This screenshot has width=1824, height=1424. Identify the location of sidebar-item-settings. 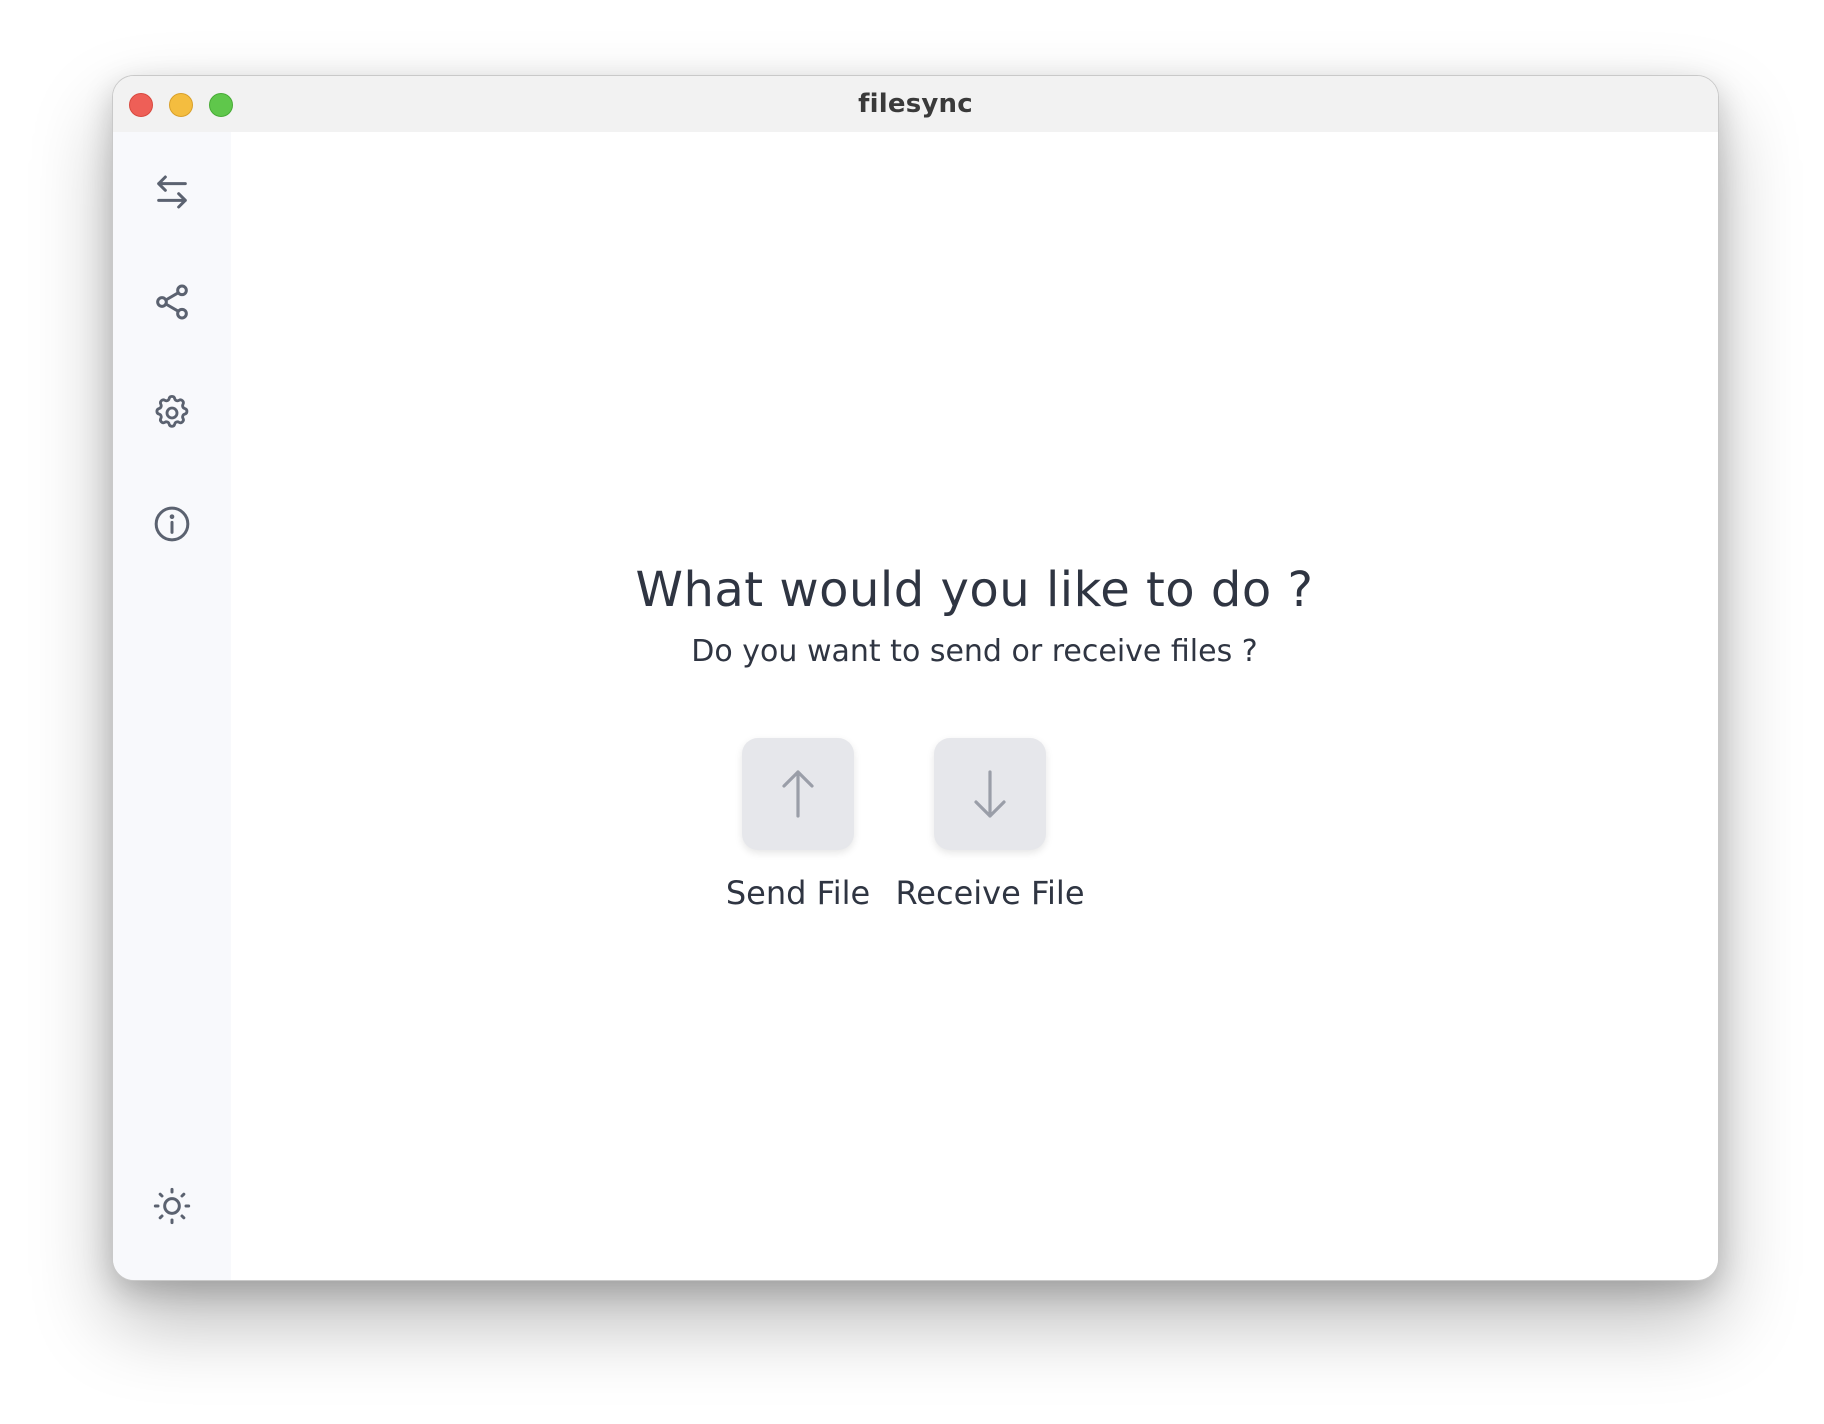
(172, 413).